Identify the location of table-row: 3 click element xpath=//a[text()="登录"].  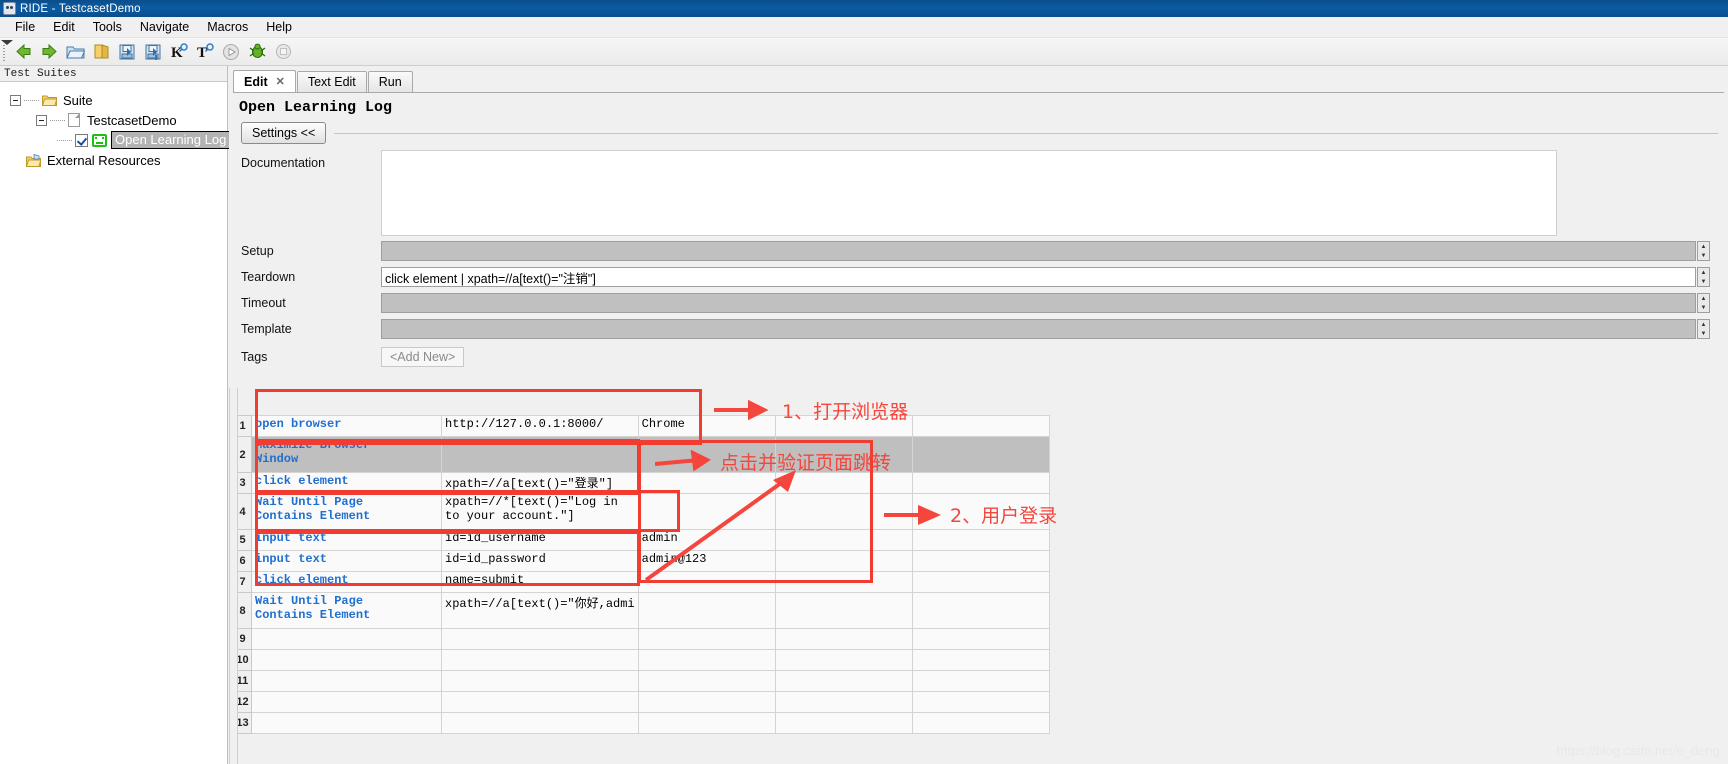
(641, 483).